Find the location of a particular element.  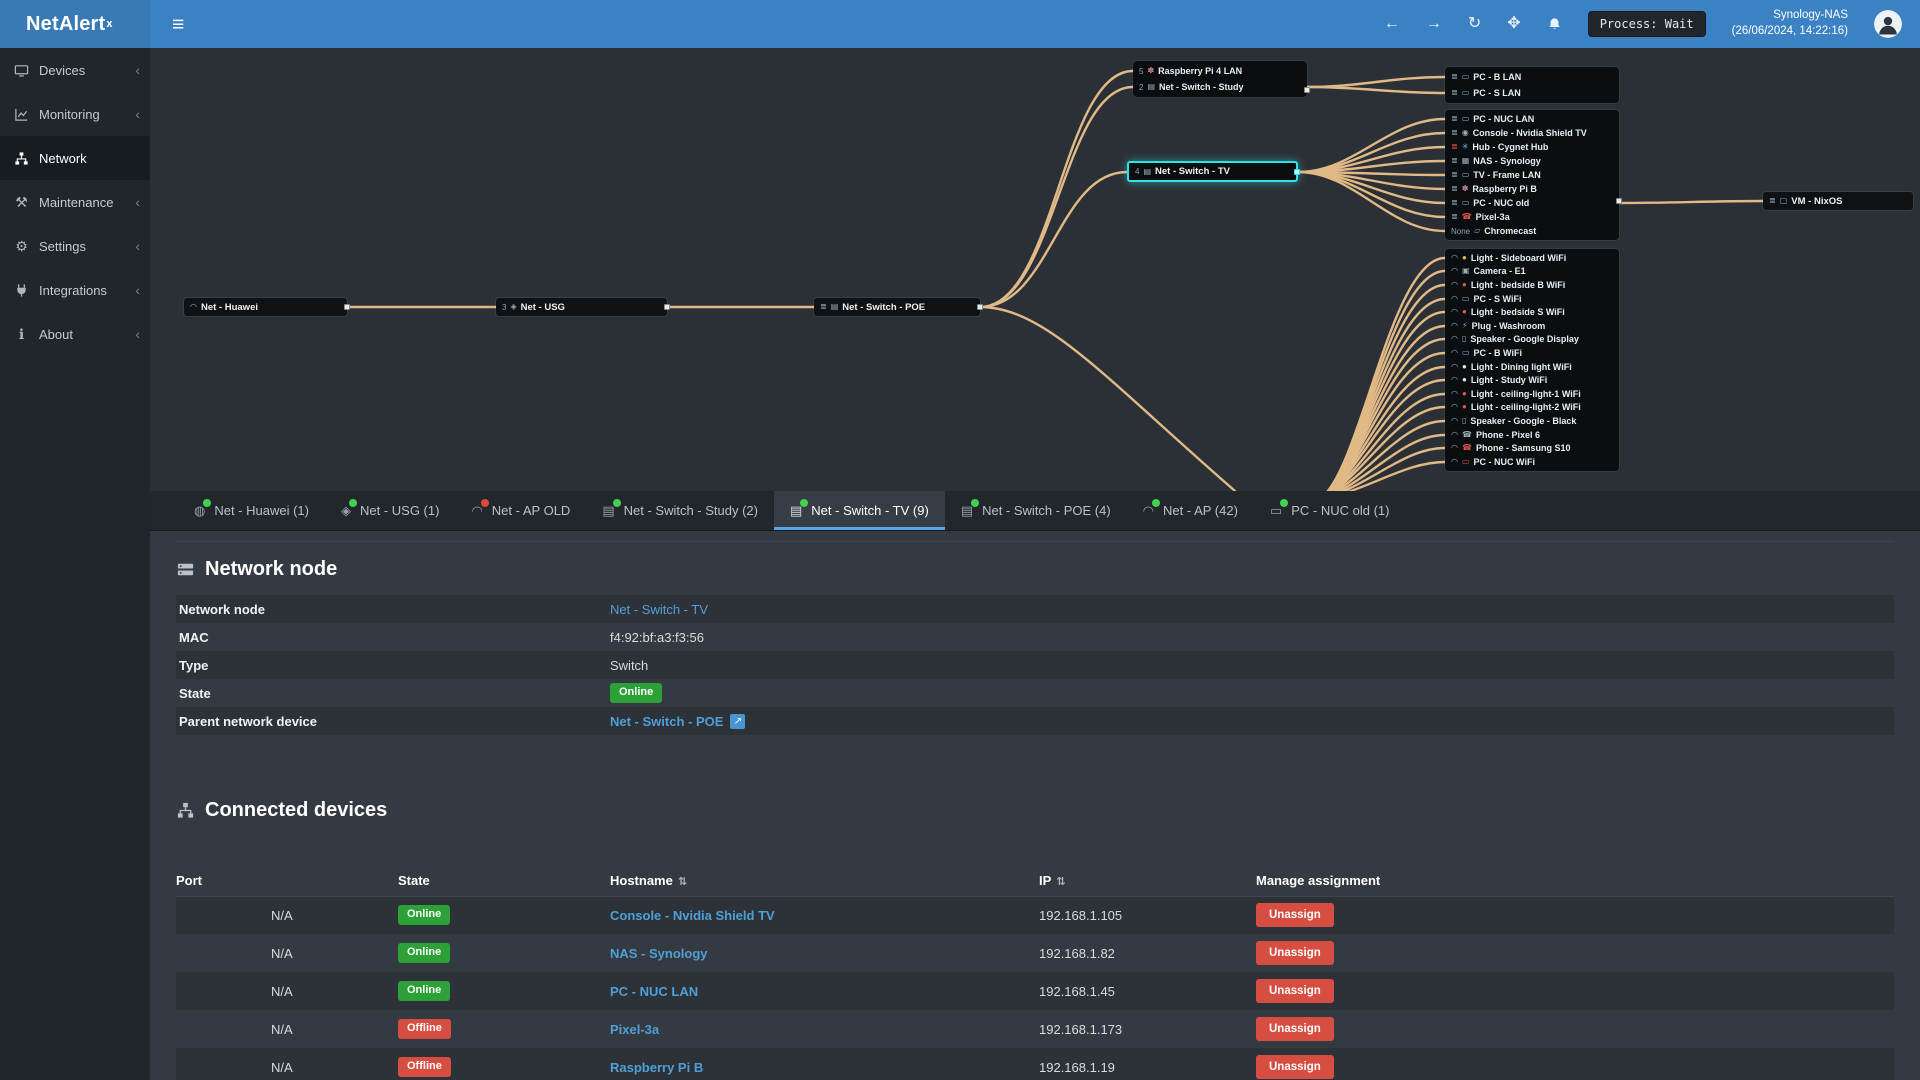

refresh-icon: ↻ is located at coordinates (1474, 24).